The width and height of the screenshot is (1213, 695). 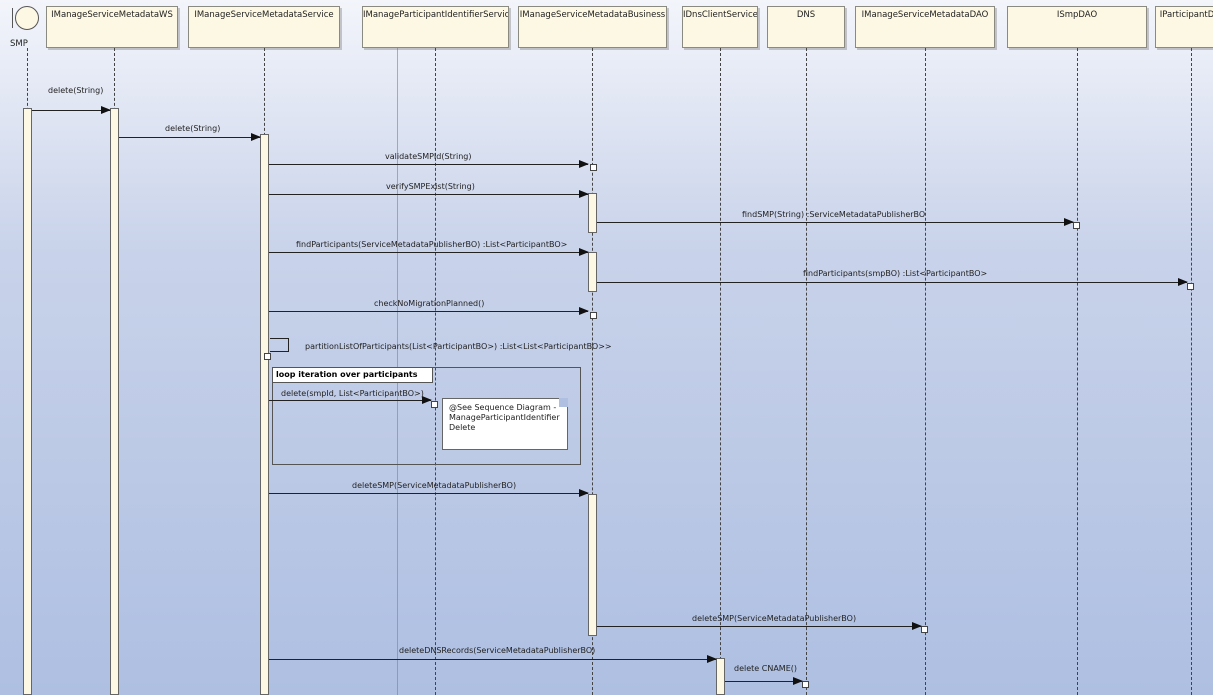 What do you see at coordinates (806, 27) in the screenshot?
I see `lifeline-header-5: DNS` at bounding box center [806, 27].